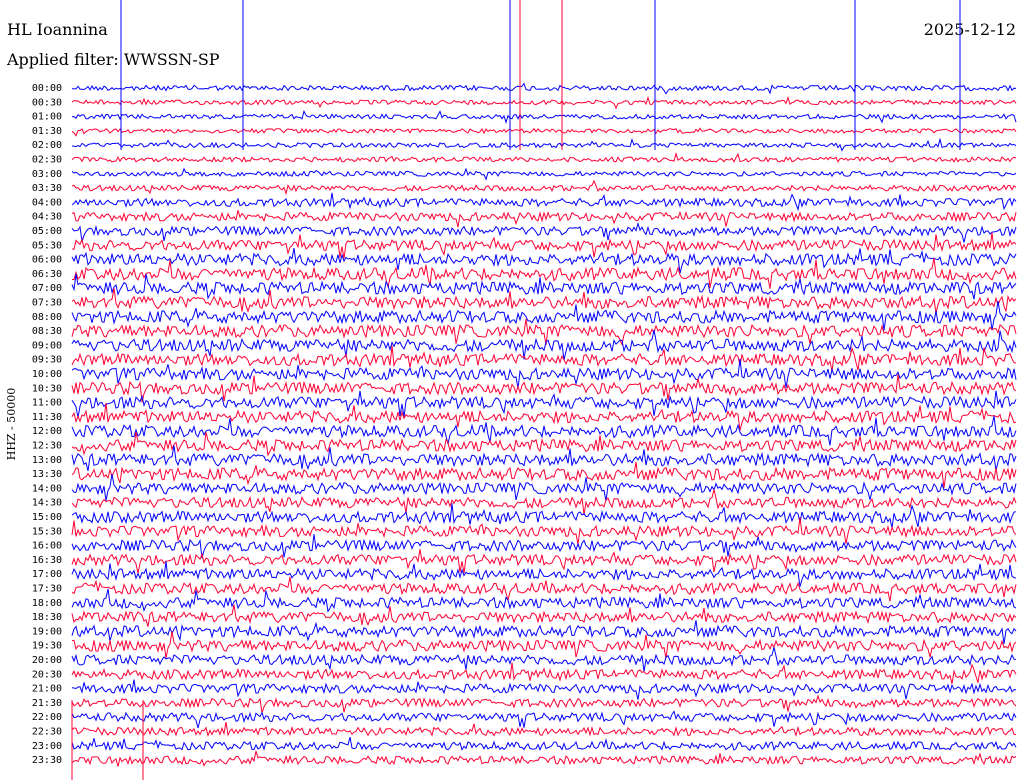  Describe the element at coordinates (47, 703) in the screenshot. I see `row-time-label: 21:30` at that location.